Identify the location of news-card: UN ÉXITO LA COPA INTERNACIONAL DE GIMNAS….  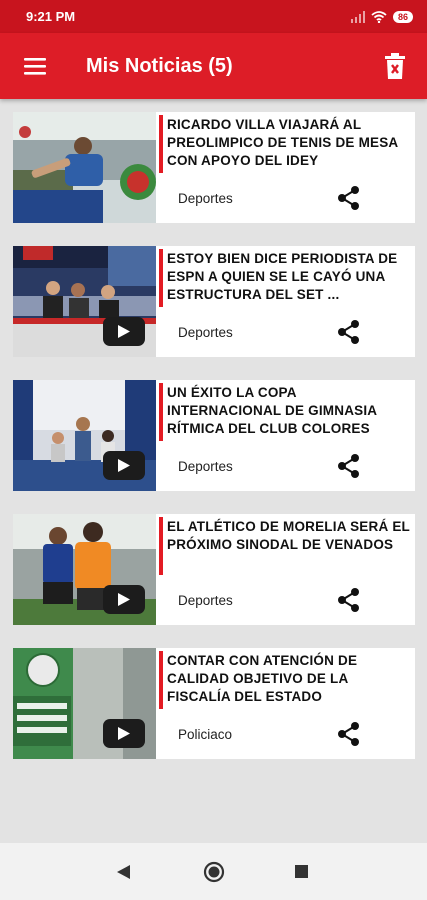
(214, 435).